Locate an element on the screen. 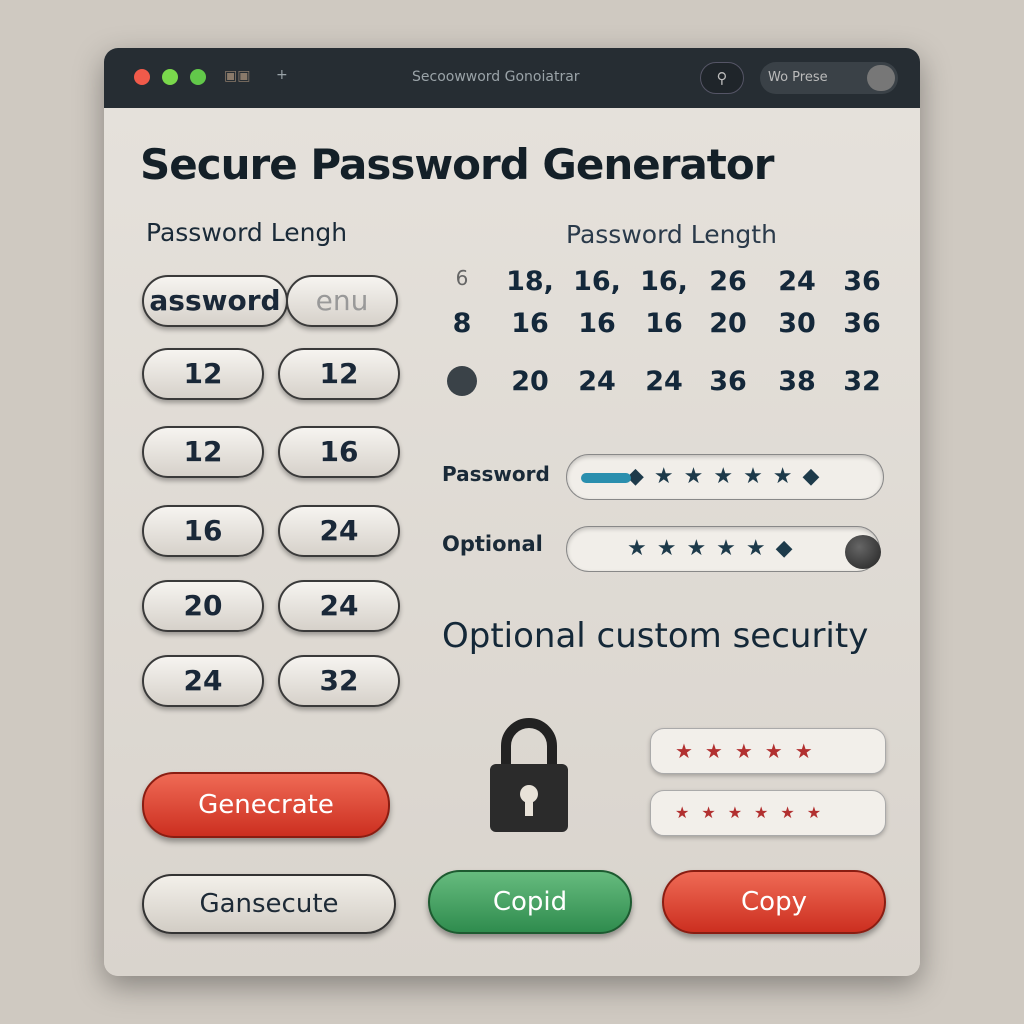 This screenshot has height=1024, width=1024. length-value: 6 is located at coordinates (462, 278).